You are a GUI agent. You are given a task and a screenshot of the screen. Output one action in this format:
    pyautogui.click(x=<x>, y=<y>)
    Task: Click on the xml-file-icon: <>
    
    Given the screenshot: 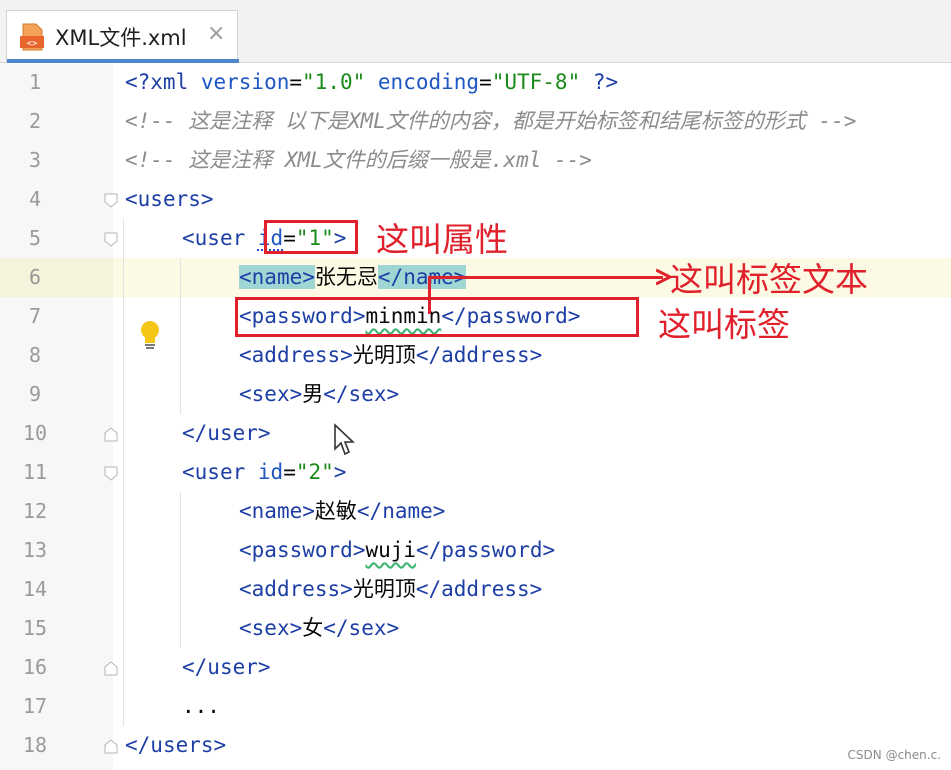 What is the action you would take?
    pyautogui.click(x=32, y=37)
    